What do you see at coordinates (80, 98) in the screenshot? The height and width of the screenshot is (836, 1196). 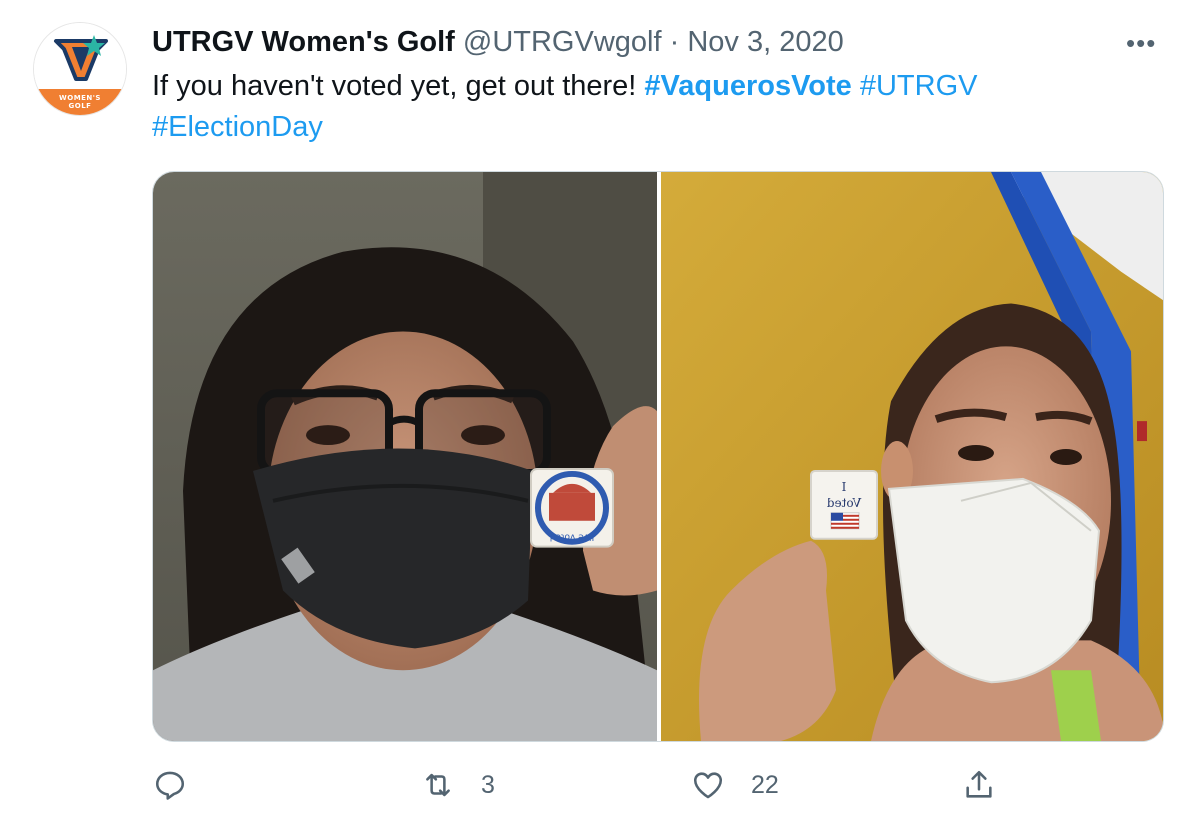 I see `avatar-label-line1: WOMEN'S` at bounding box center [80, 98].